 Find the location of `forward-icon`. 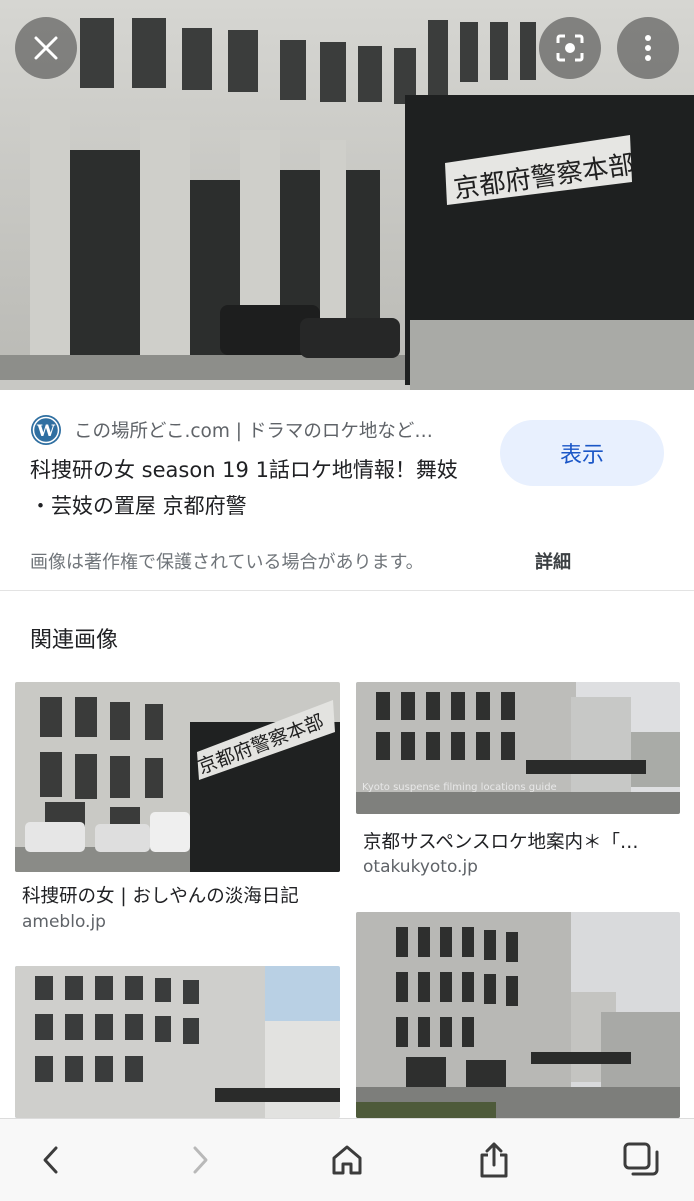

forward-icon is located at coordinates (200, 1160).